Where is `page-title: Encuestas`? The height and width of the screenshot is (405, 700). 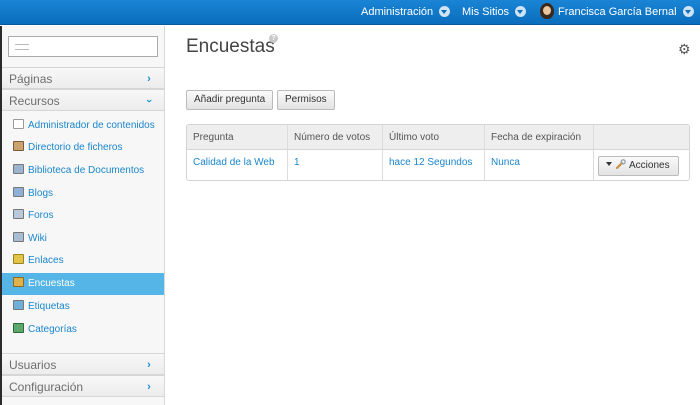 page-title: Encuestas is located at coordinates (230, 46).